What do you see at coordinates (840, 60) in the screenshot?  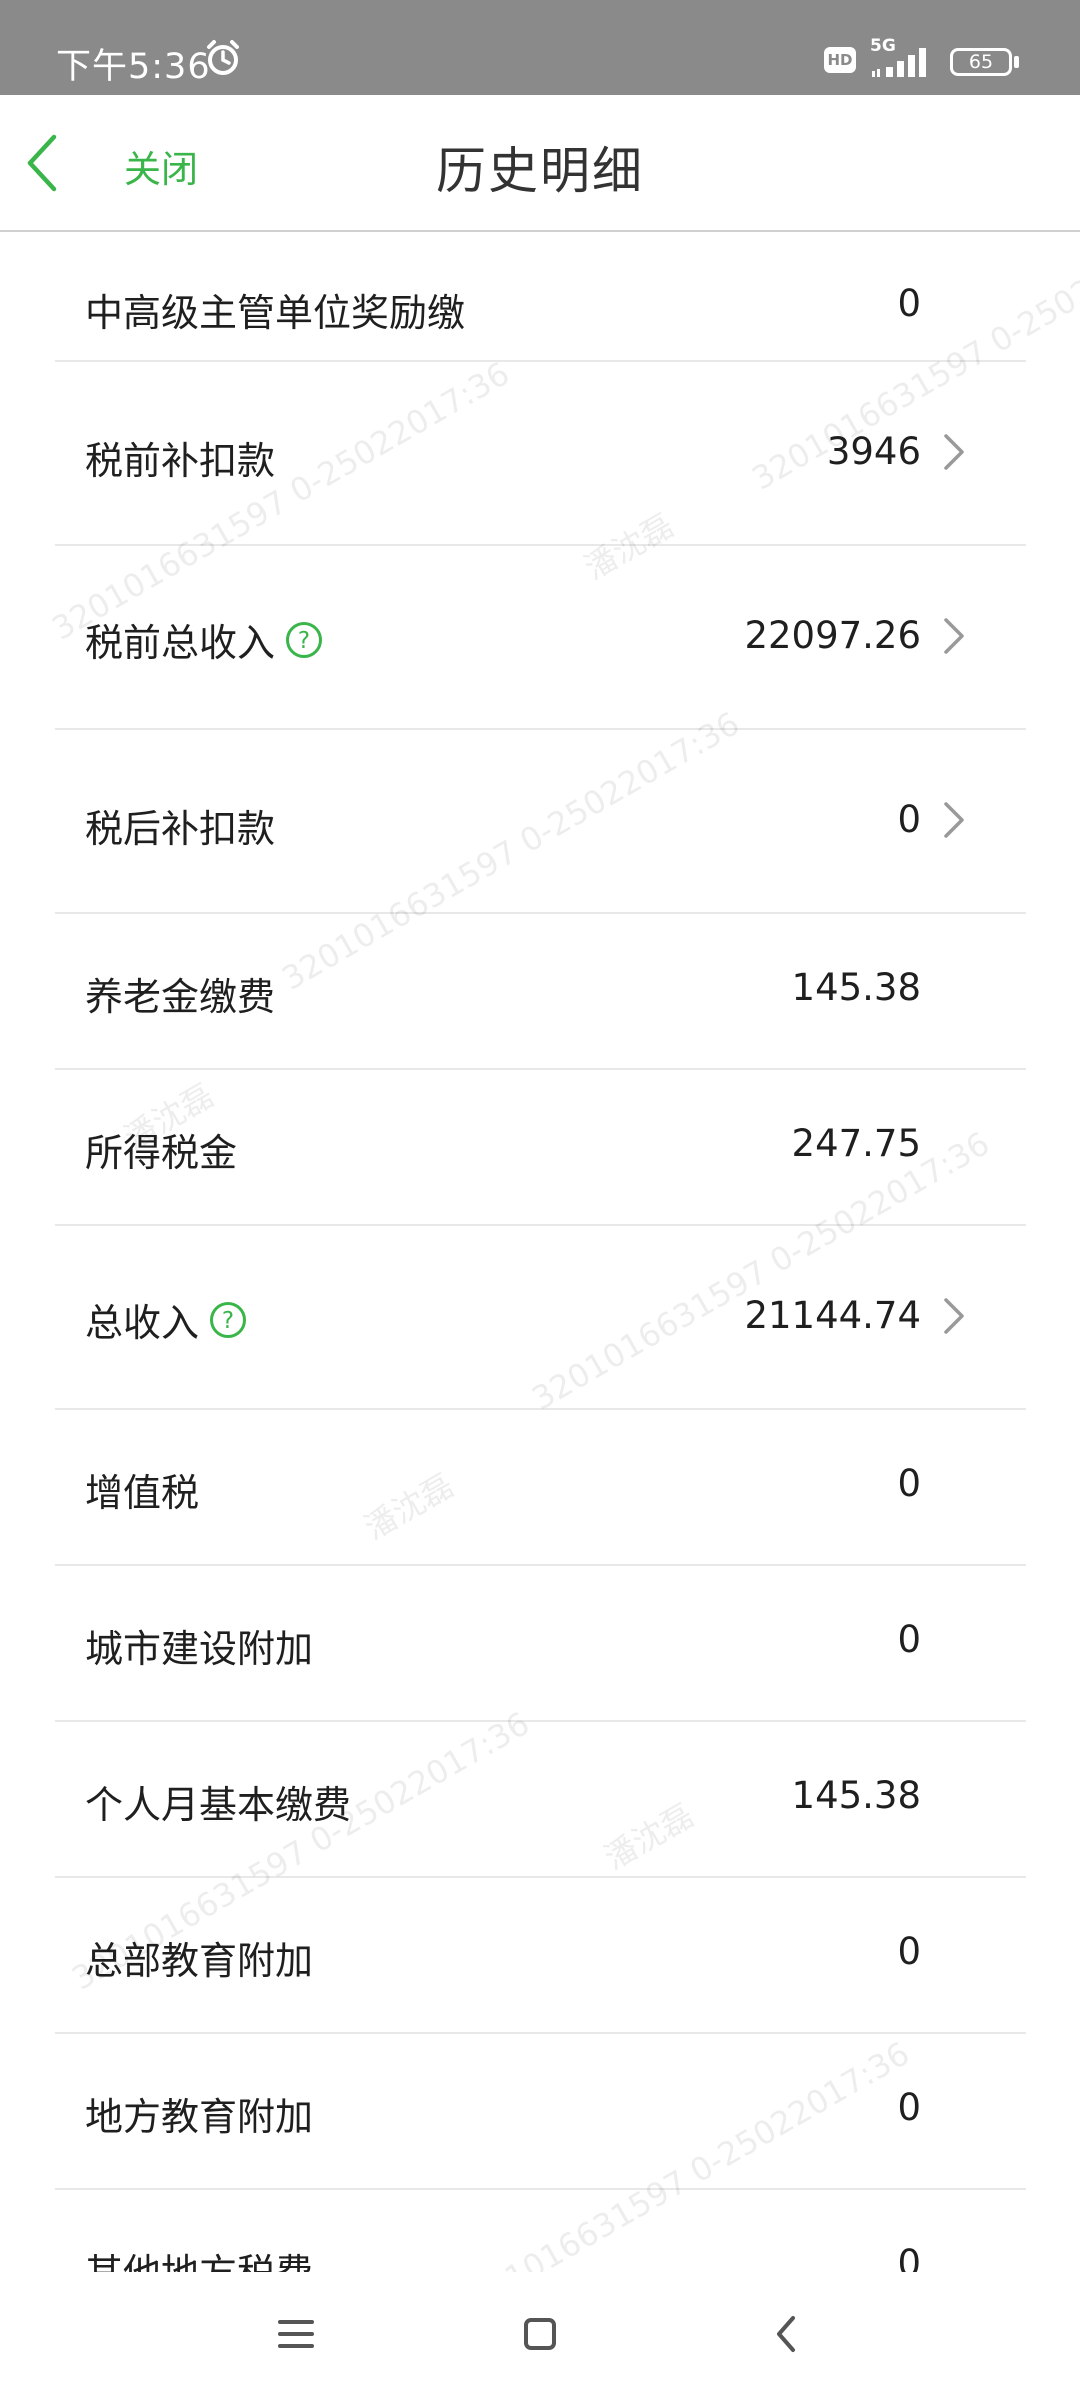 I see `hd-badge: HD` at bounding box center [840, 60].